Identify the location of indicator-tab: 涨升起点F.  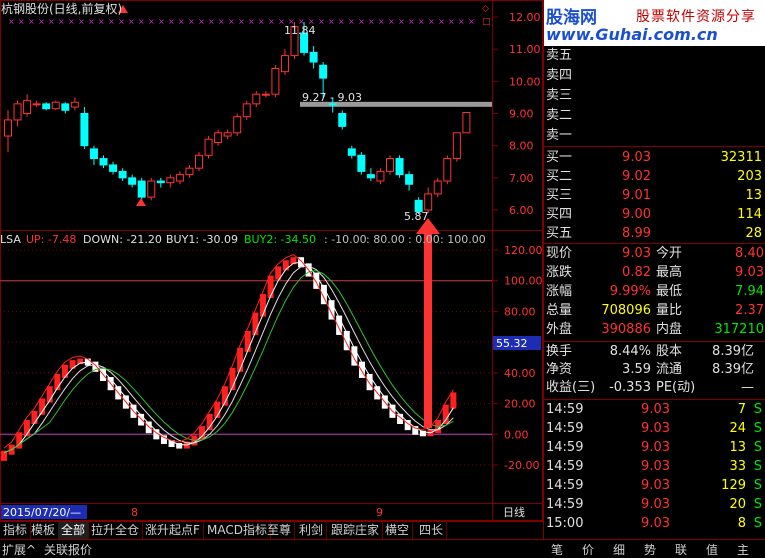
(173, 531).